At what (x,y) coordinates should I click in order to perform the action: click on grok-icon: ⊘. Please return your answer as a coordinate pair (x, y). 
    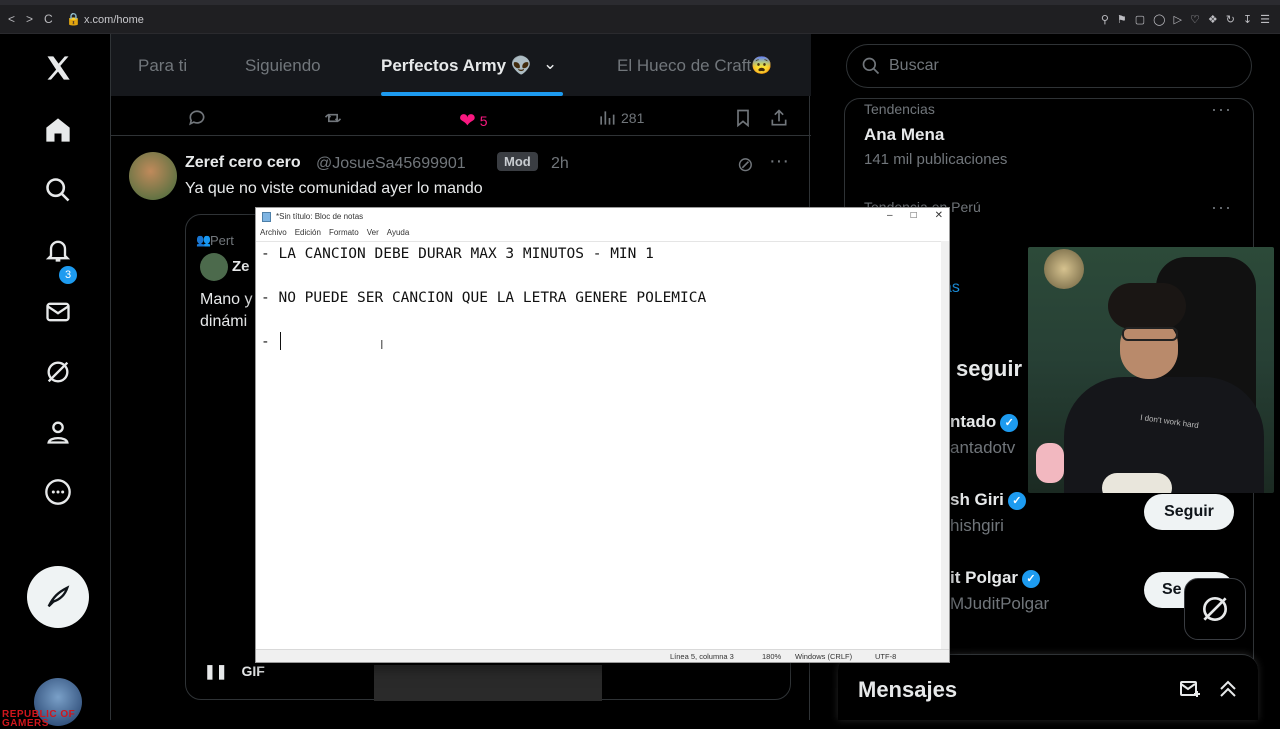
    Looking at the image, I should click on (745, 164).